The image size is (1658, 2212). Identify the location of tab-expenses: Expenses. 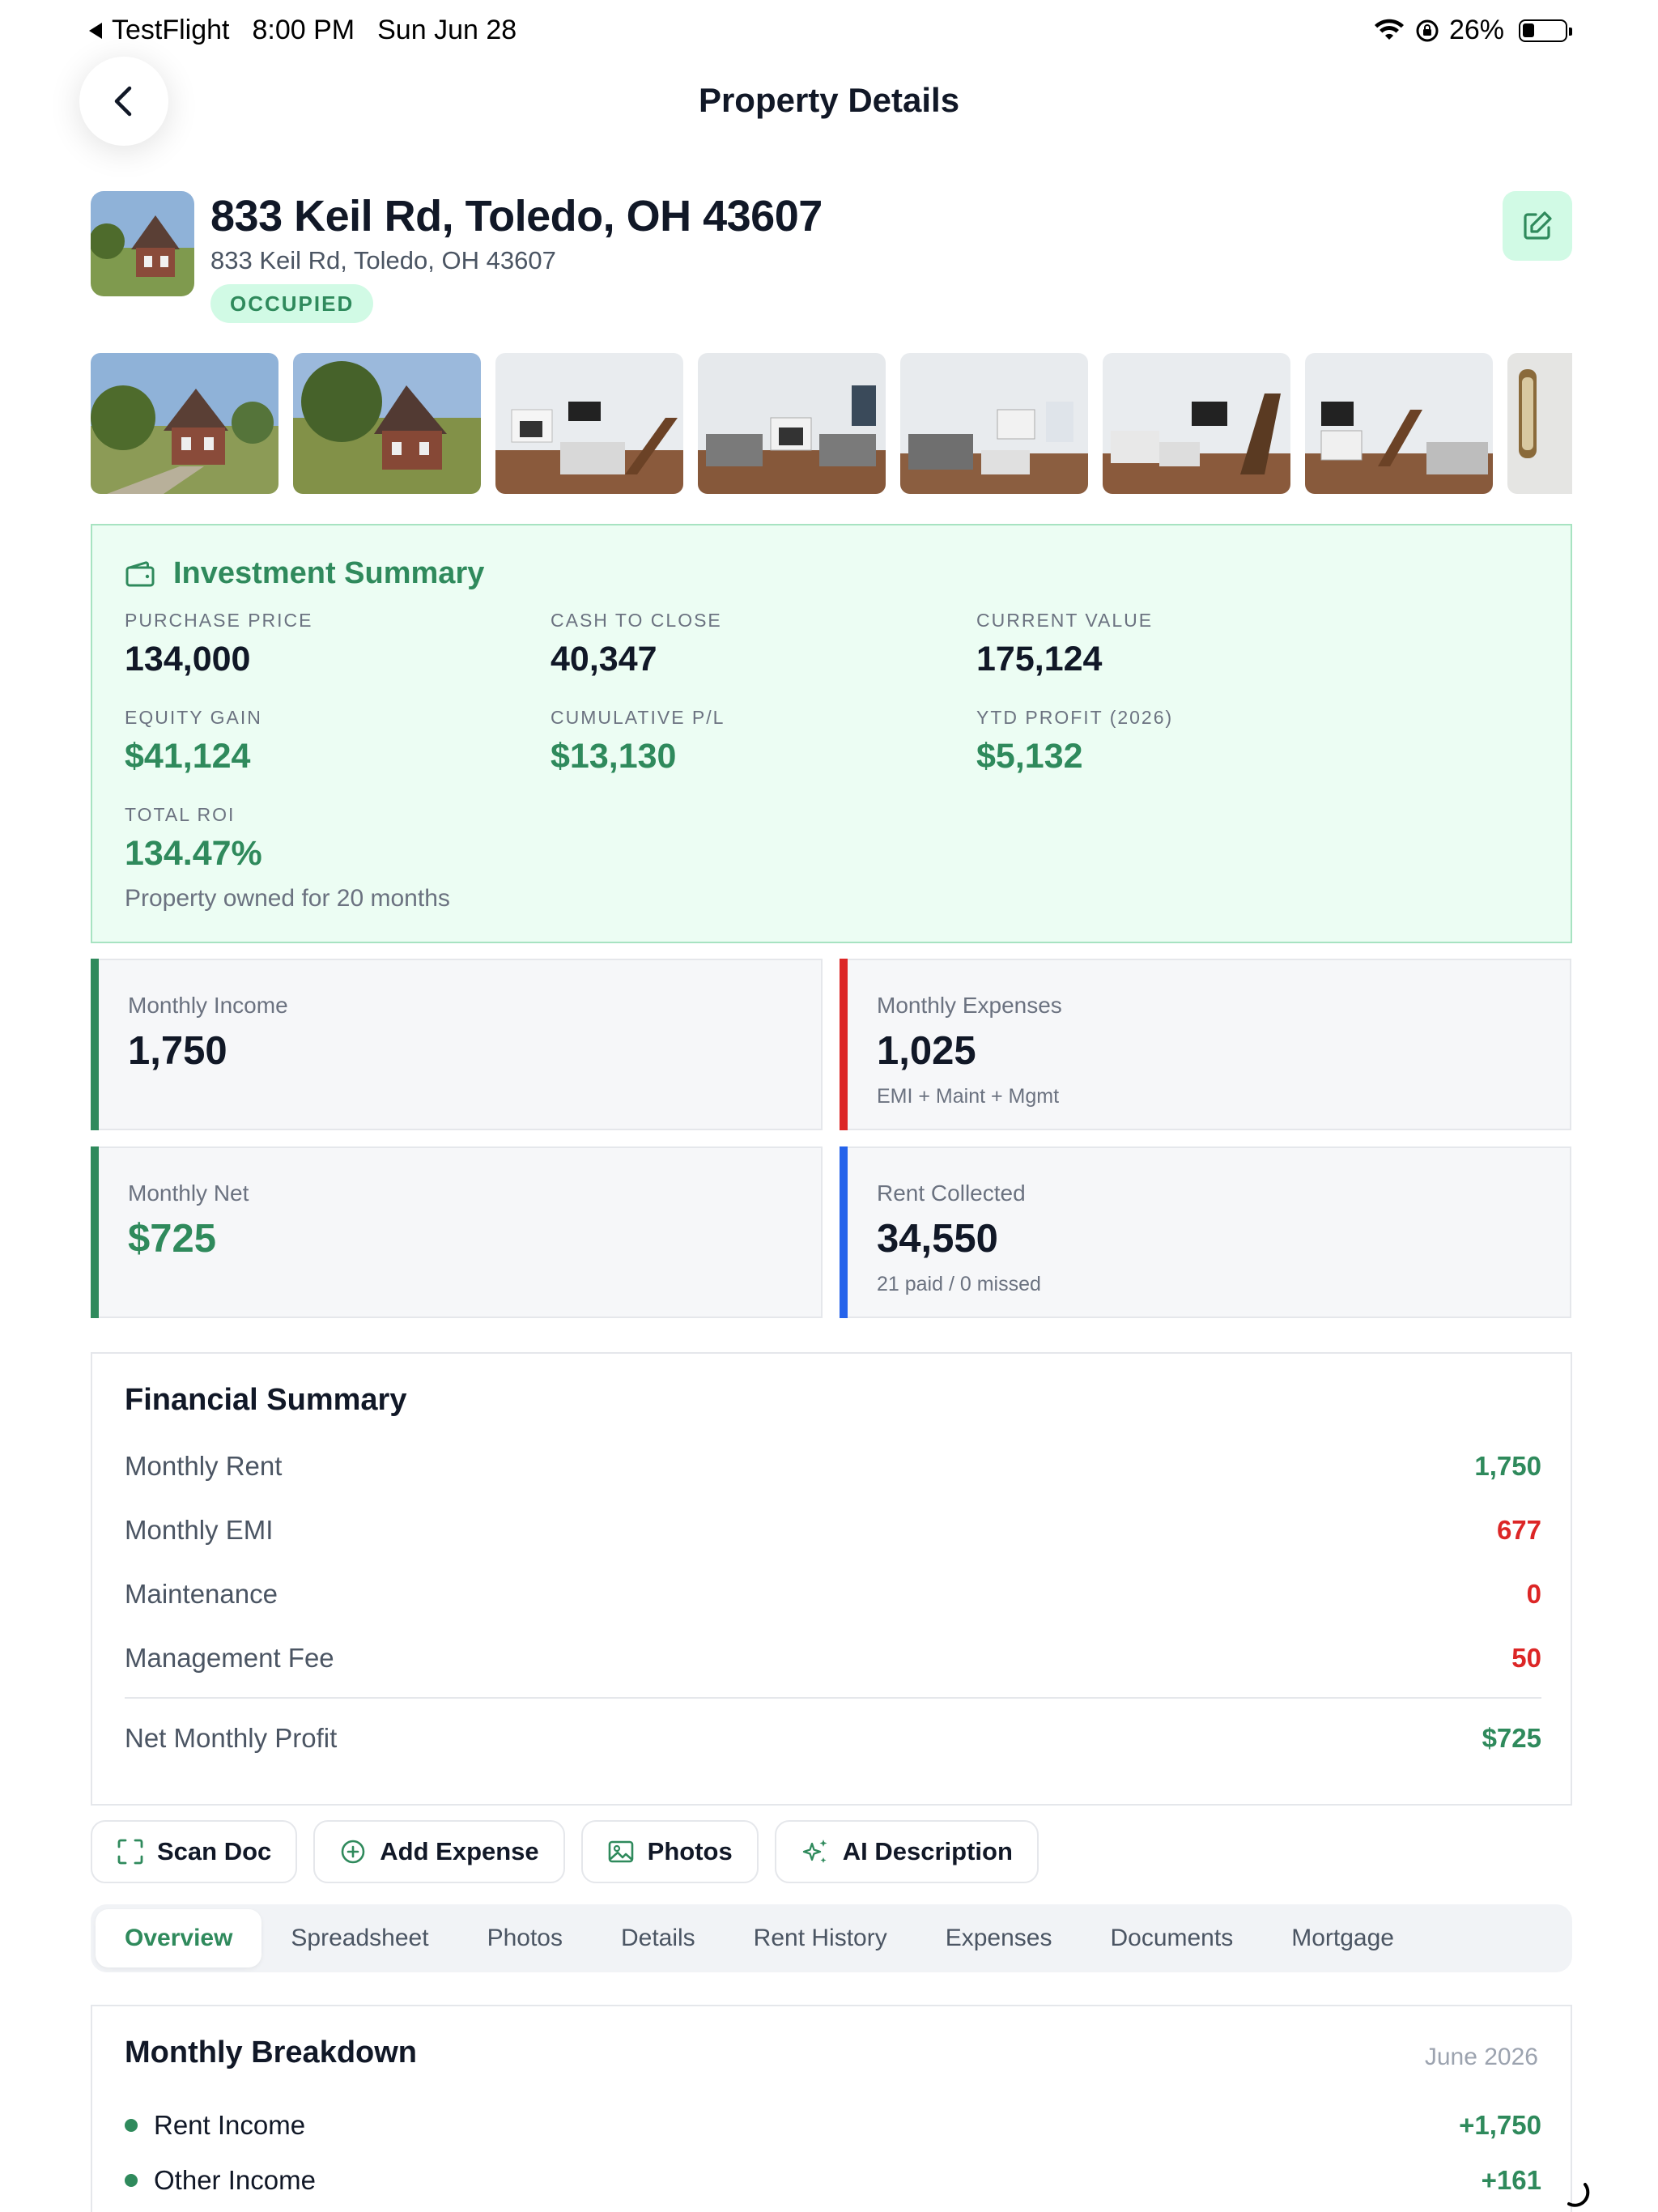
(999, 1938).